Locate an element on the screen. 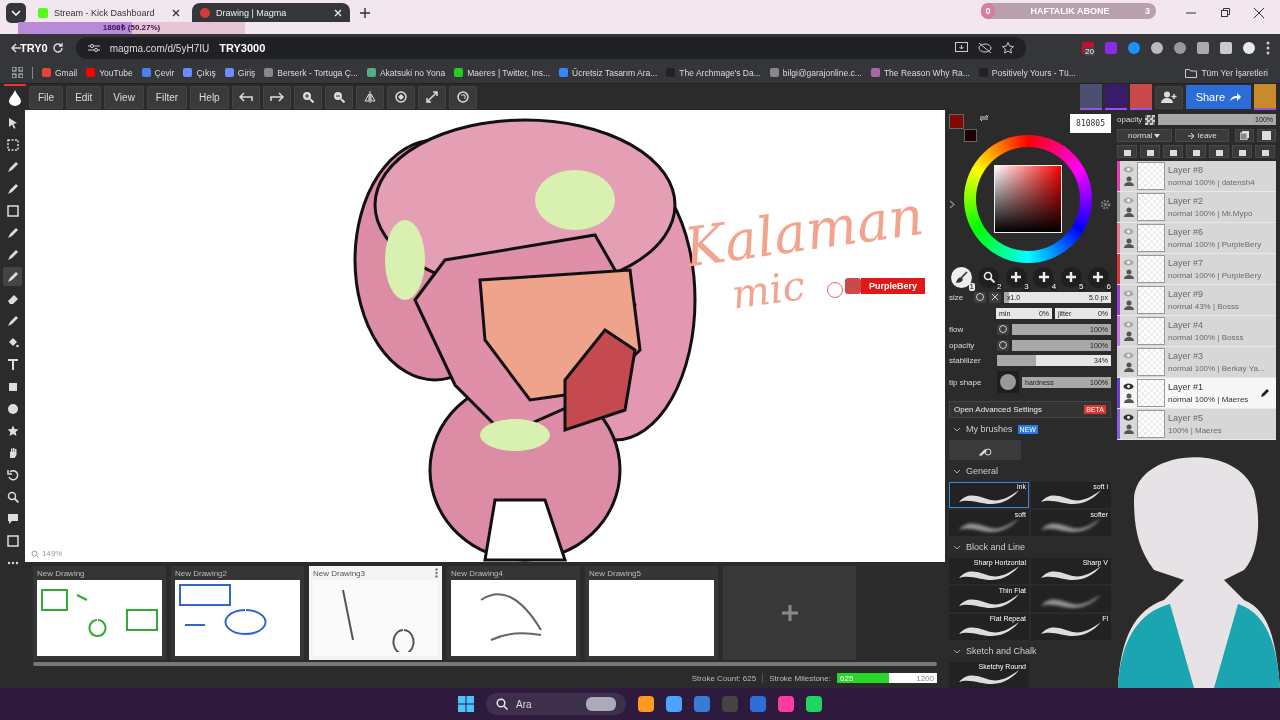 Image resolution: width=1280 pixels, height=720 pixels. brush-preset is located at coordinates (1071, 599).